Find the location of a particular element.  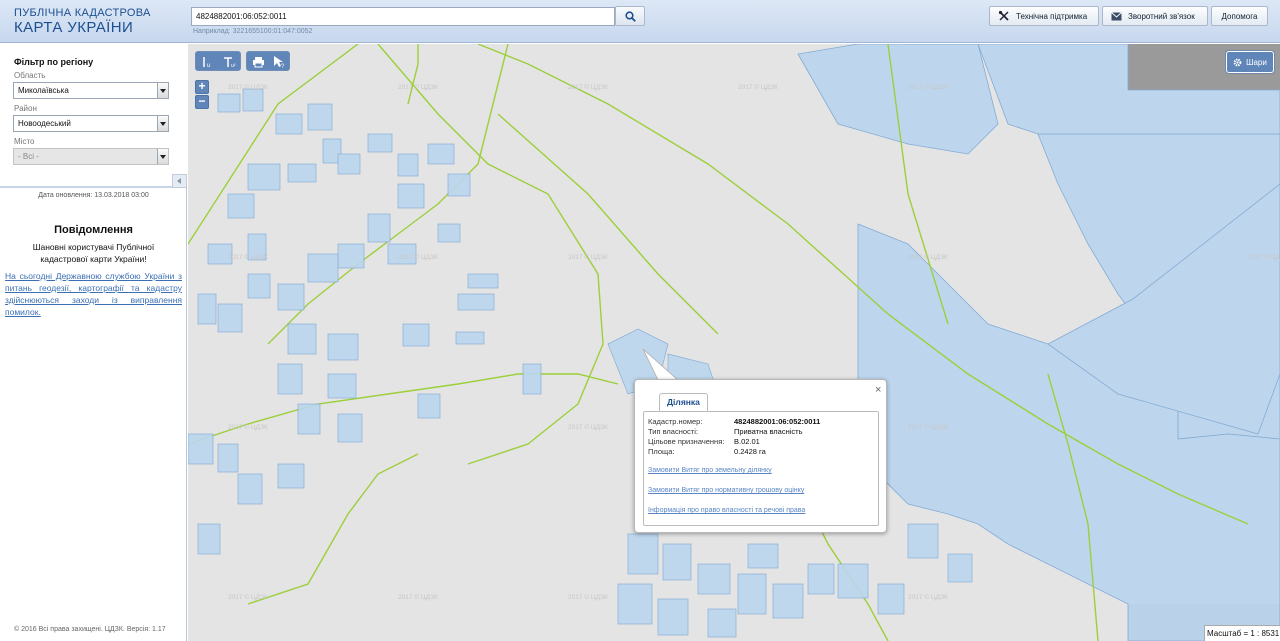

feedback-button: Зворотний зв'язок is located at coordinates (1155, 16).